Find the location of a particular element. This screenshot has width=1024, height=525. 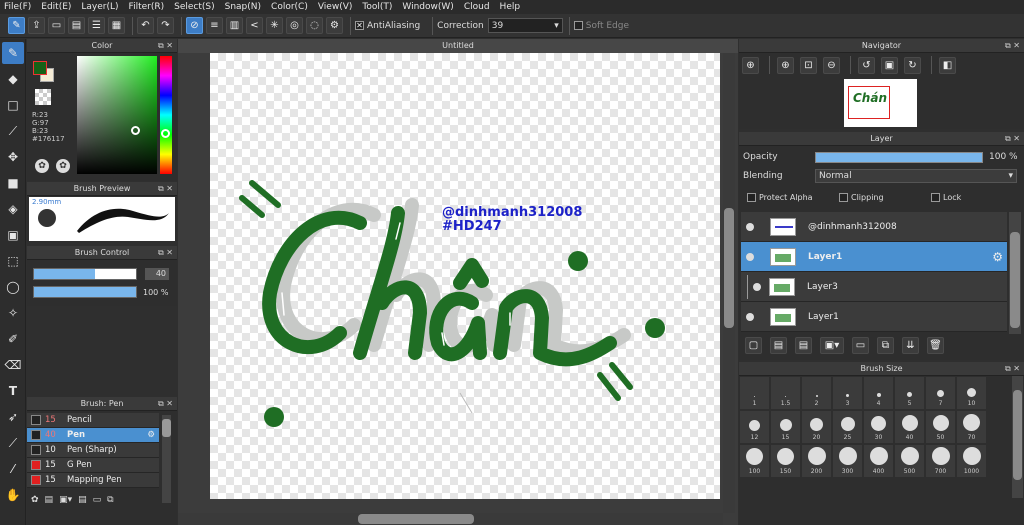

redo-icon: ↷ is located at coordinates (165, 25).